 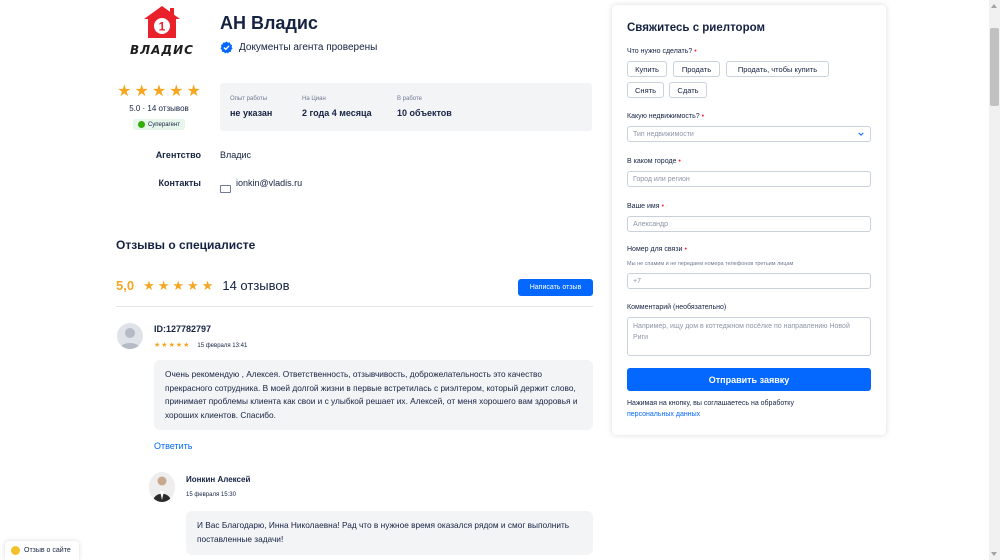 I want to click on property-label: Какую недвижимость? •, so click(x=666, y=116).